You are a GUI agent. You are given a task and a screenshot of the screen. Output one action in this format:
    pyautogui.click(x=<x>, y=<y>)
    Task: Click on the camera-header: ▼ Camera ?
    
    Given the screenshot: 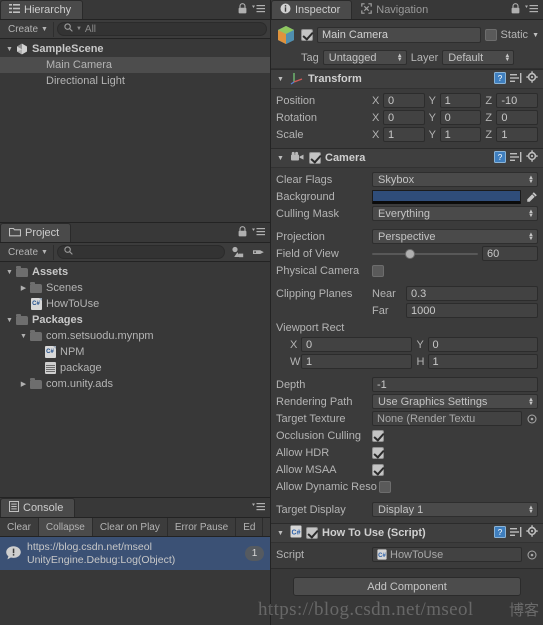 What is the action you would take?
    pyautogui.click(x=407, y=158)
    